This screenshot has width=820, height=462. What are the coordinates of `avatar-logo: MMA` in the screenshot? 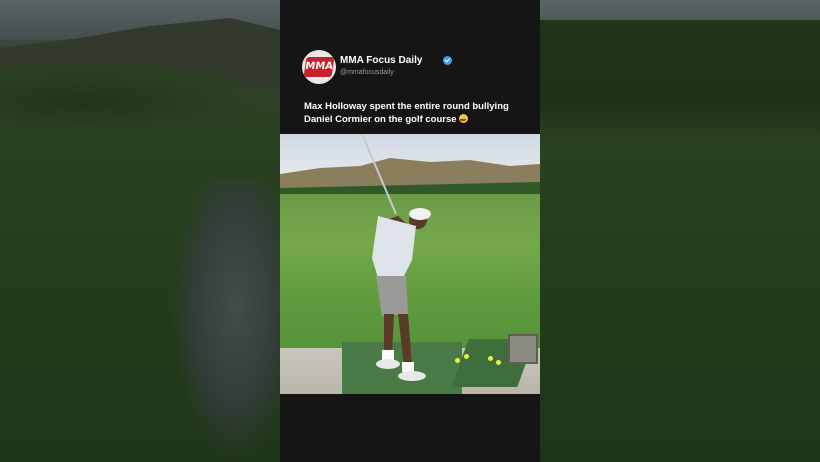 It's located at (319, 67).